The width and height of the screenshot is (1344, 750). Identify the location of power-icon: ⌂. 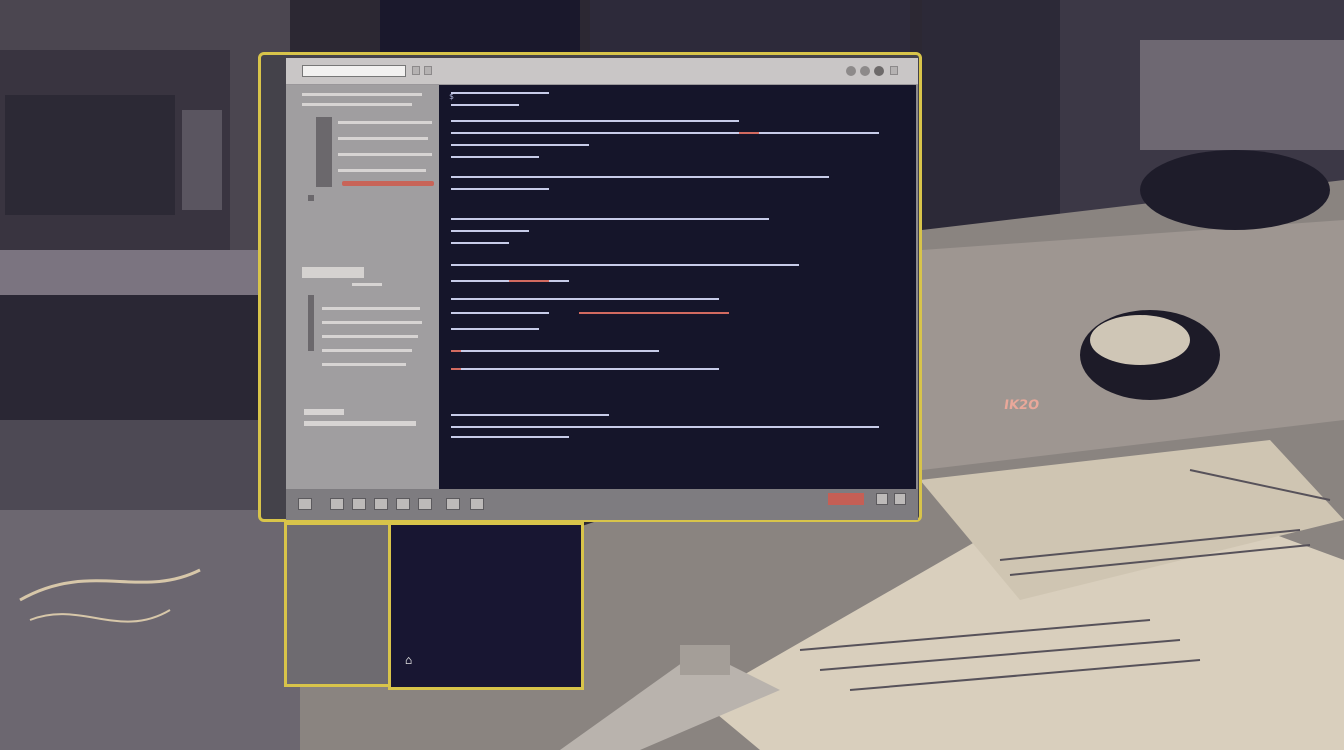
(409, 660).